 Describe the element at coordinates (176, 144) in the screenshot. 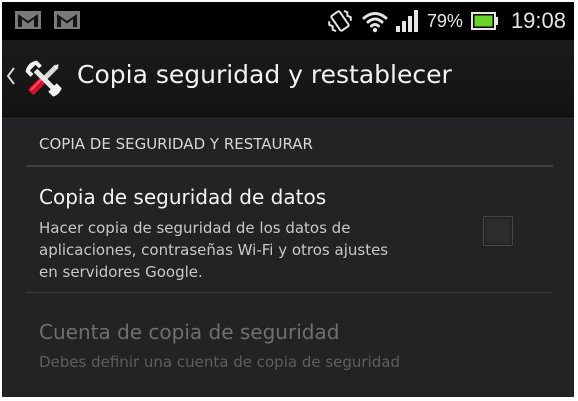

I see `section-header: COPIA DE SEGURIDAD Y RESTAURAR` at that location.